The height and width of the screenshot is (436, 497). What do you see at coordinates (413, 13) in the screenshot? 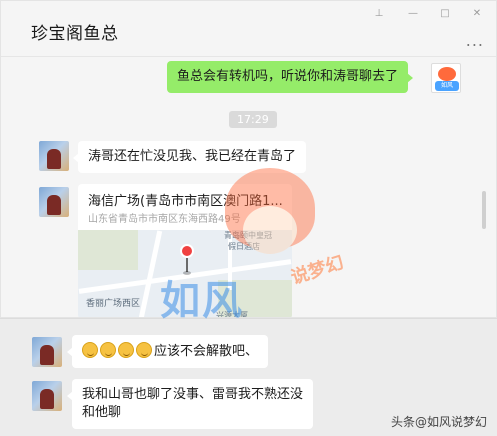
I see `minimize-icon: —` at bounding box center [413, 13].